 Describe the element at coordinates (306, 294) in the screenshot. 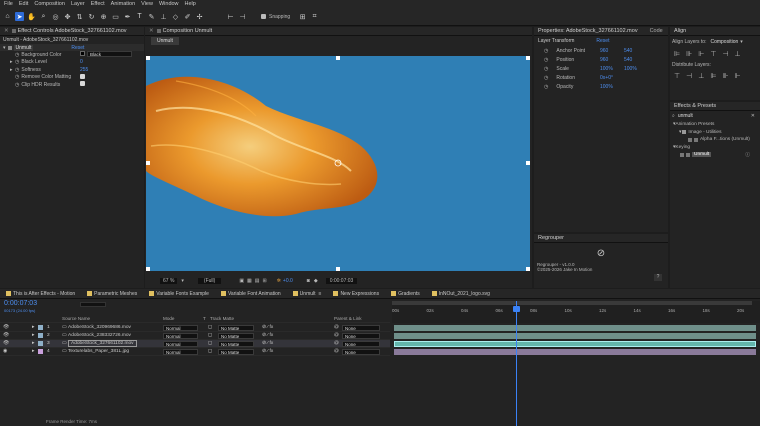

I see `timeline-tab: Unmult ≡` at that location.